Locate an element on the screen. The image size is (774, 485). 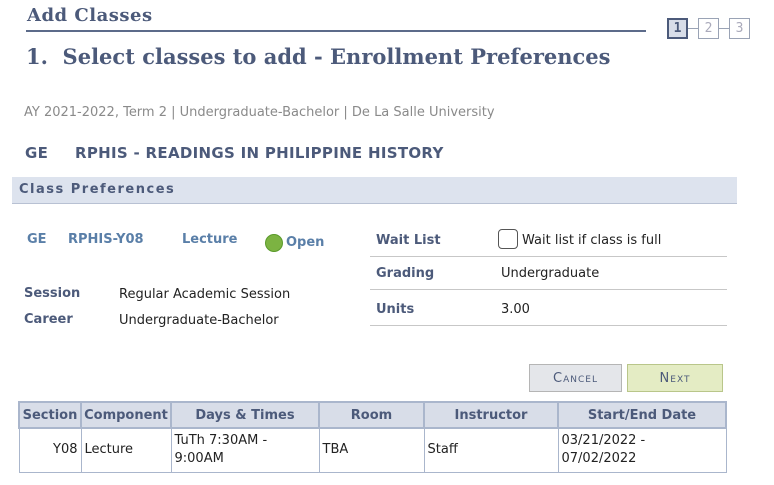
career-label: Career is located at coordinates (48, 319).